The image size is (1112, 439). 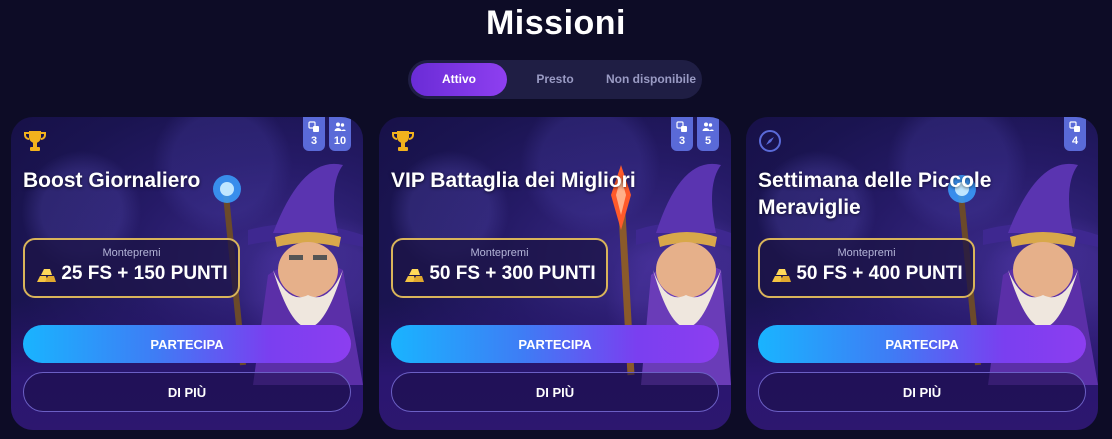 I want to click on tab-presto: Presto, so click(x=555, y=79).